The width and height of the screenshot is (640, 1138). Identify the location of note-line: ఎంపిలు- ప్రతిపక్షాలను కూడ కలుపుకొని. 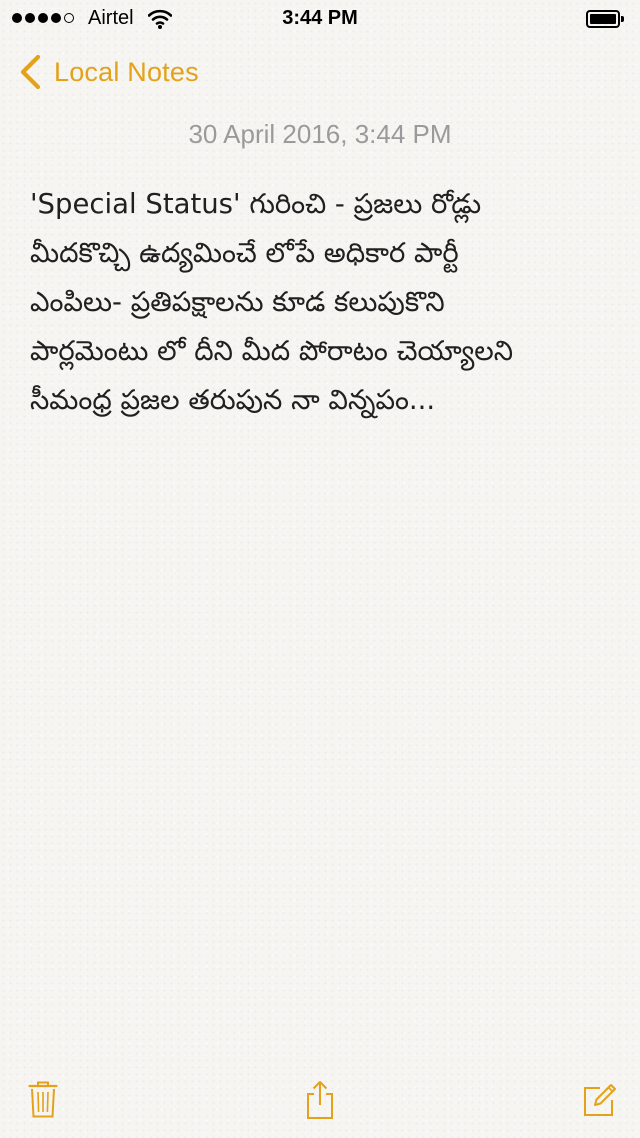
(237, 302).